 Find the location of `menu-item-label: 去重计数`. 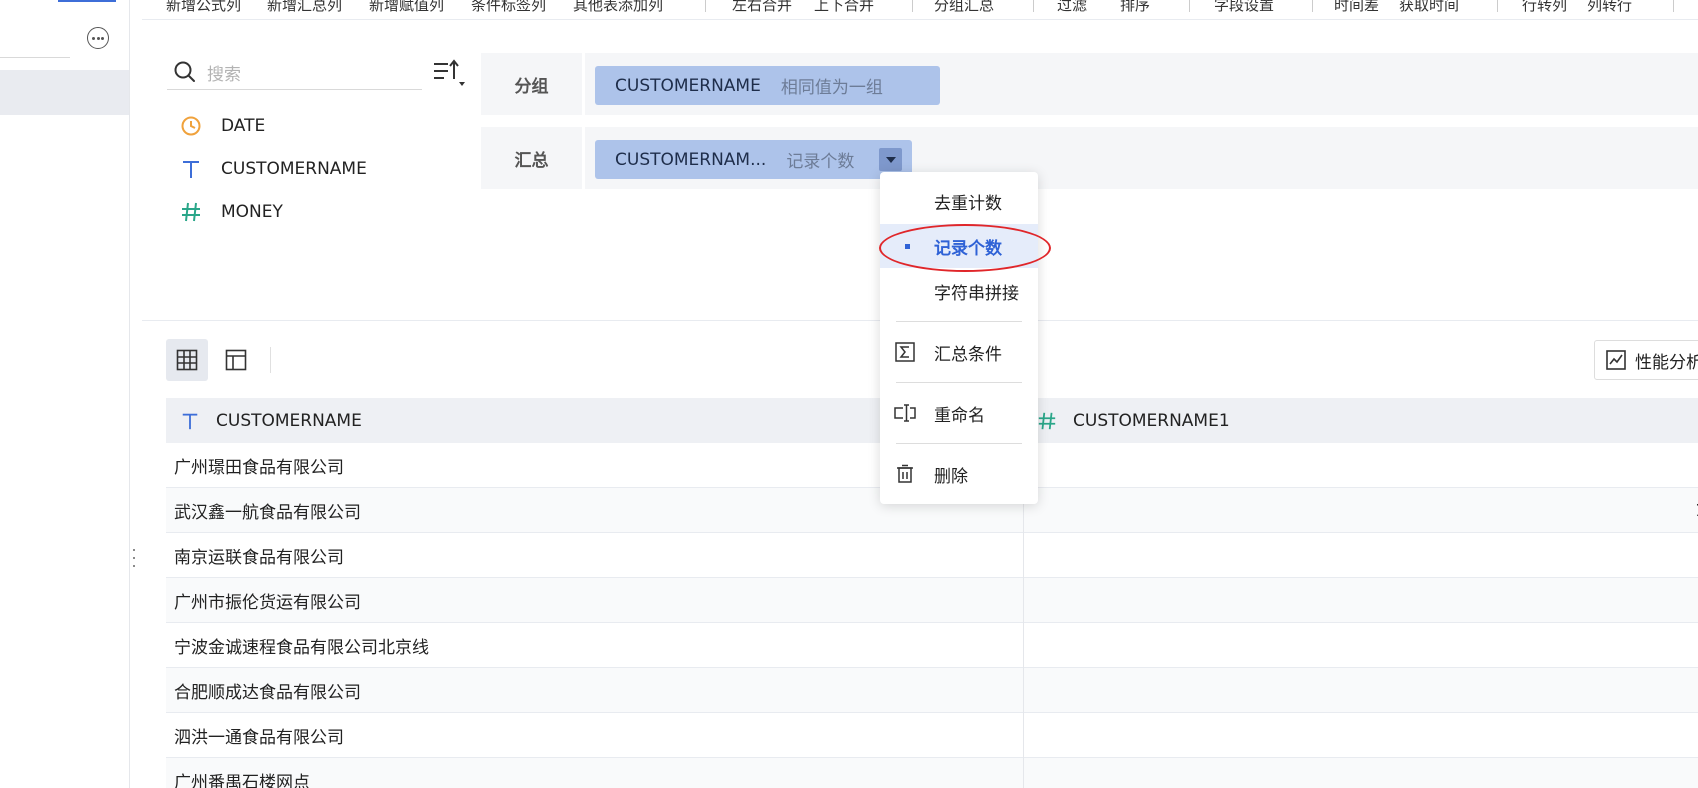

menu-item-label: 去重计数 is located at coordinates (968, 203).